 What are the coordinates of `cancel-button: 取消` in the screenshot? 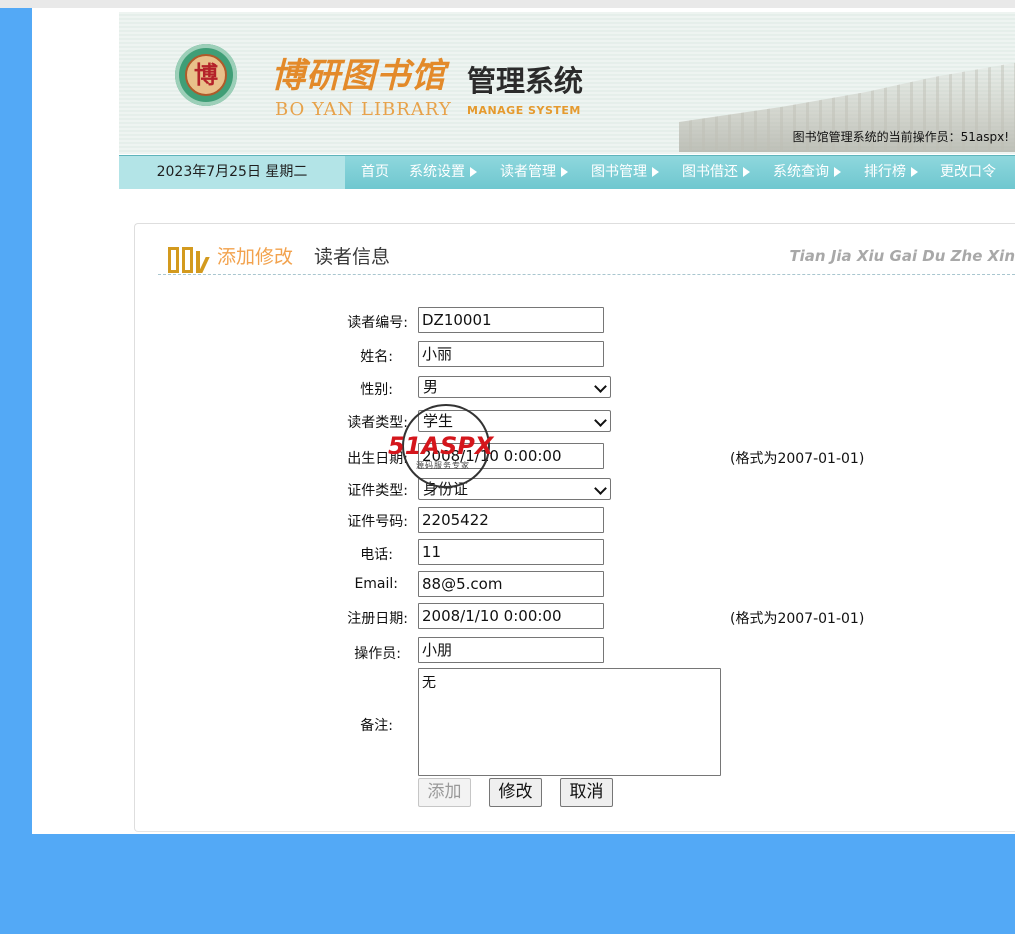 It's located at (586, 792).